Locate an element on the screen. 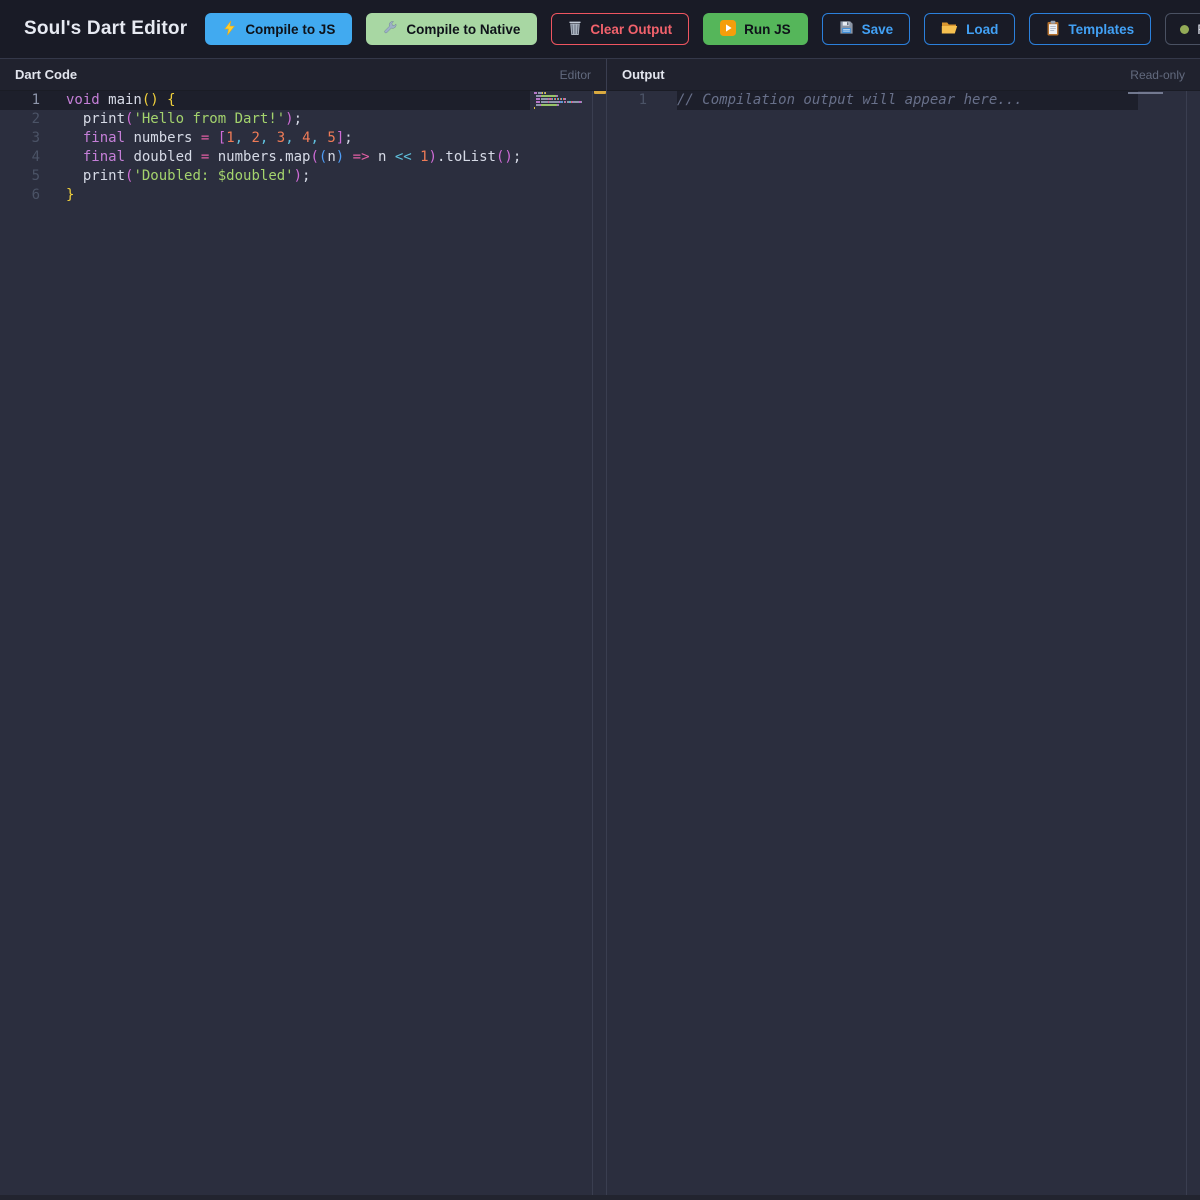 The image size is (1200, 1200). compile-to-native-button: Compile to Native is located at coordinates (452, 29).